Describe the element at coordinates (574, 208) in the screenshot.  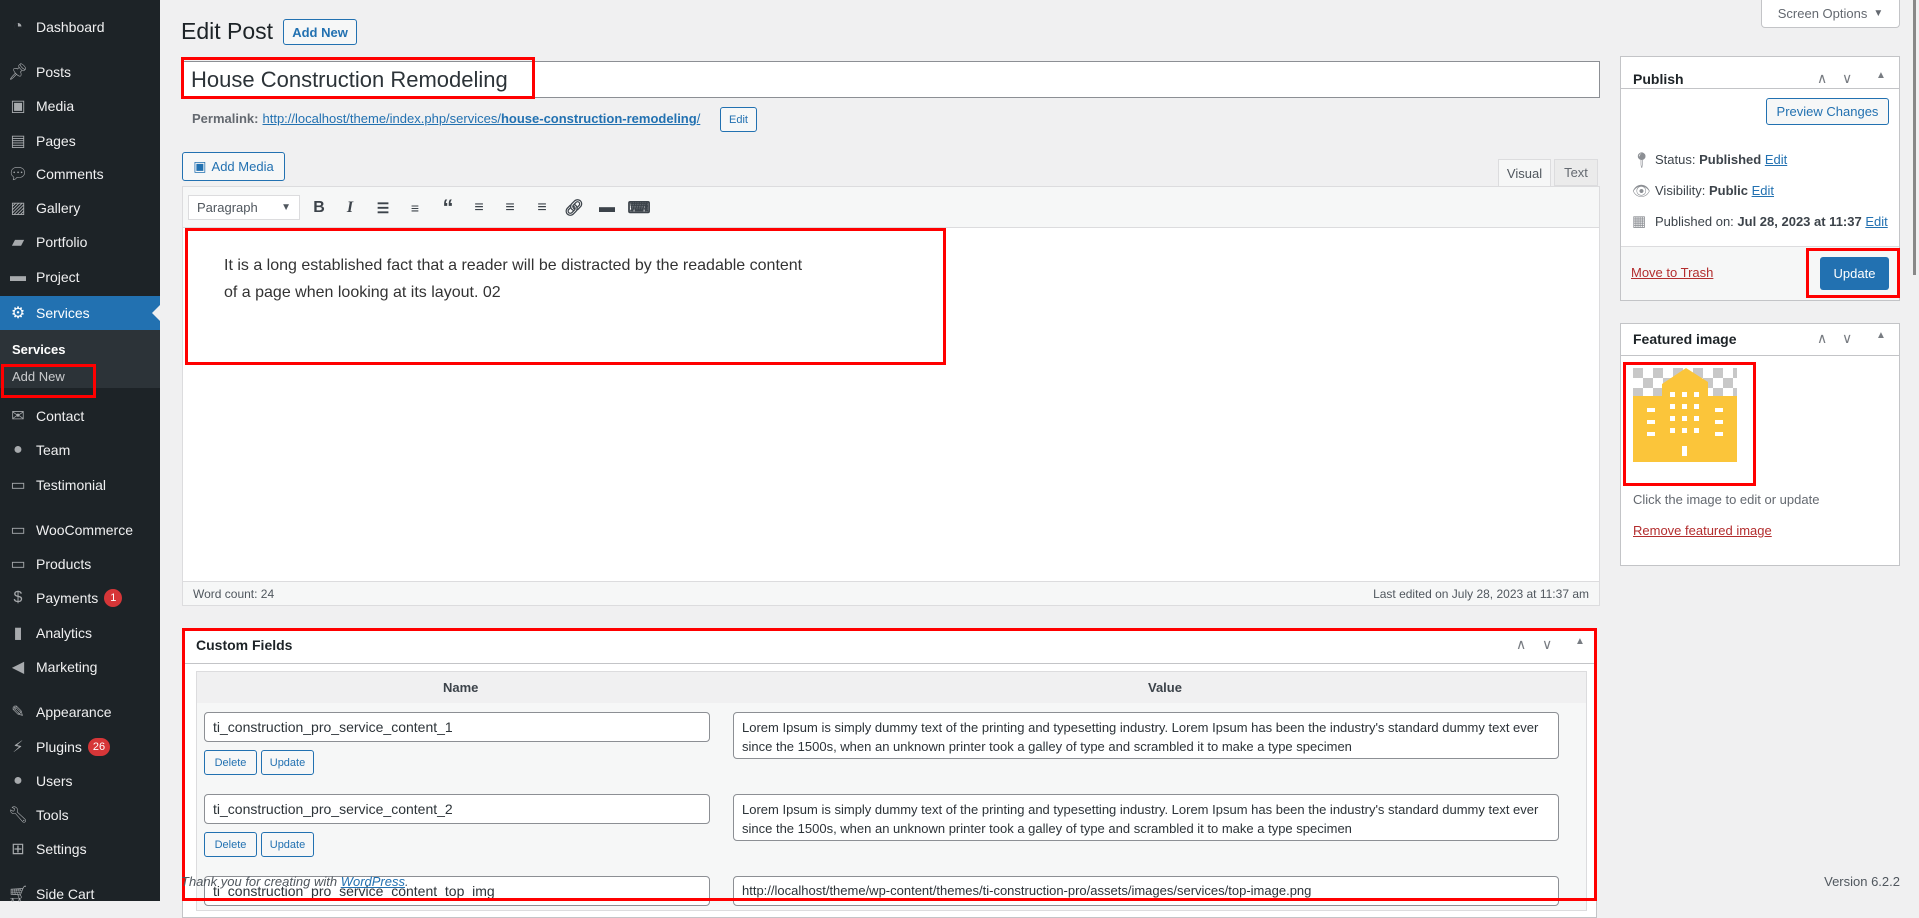
I see `link-icon: 🔗︎` at that location.